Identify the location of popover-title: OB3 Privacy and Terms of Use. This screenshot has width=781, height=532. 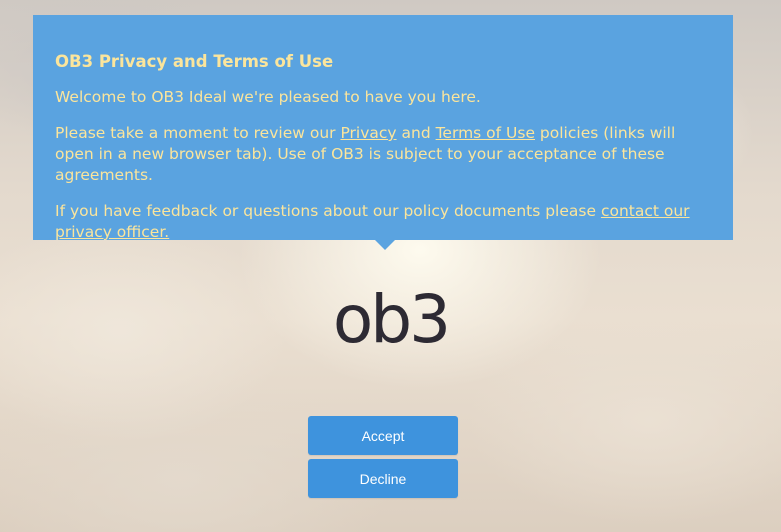
(194, 61).